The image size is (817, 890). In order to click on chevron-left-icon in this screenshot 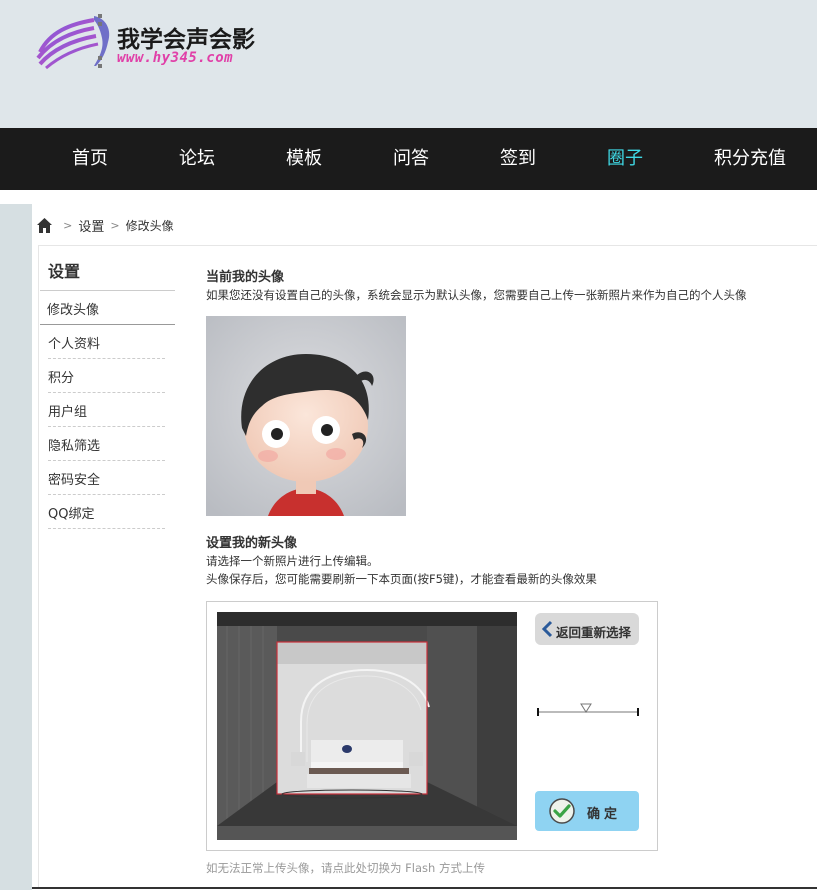, I will do `click(547, 629)`.